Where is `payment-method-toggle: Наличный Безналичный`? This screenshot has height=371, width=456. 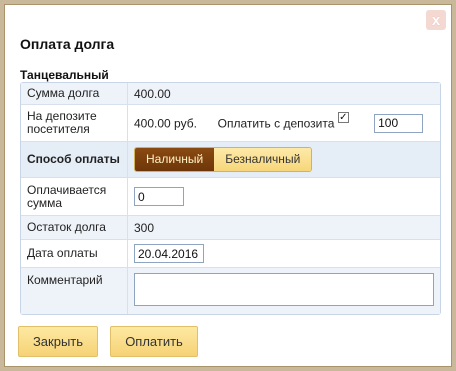 payment-method-toggle: Наличный Безналичный is located at coordinates (223, 159).